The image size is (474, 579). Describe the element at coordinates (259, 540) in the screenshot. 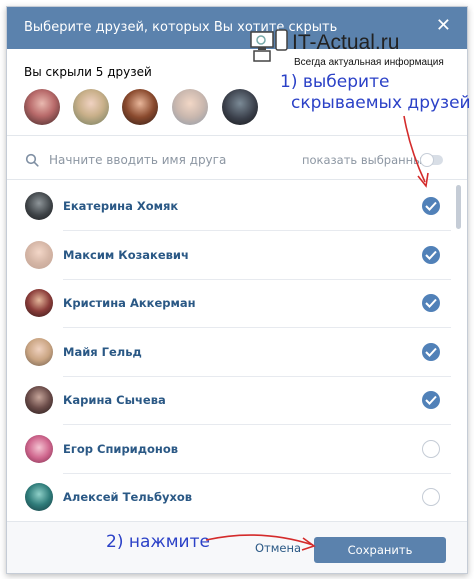

I see `arrow-to-save` at that location.